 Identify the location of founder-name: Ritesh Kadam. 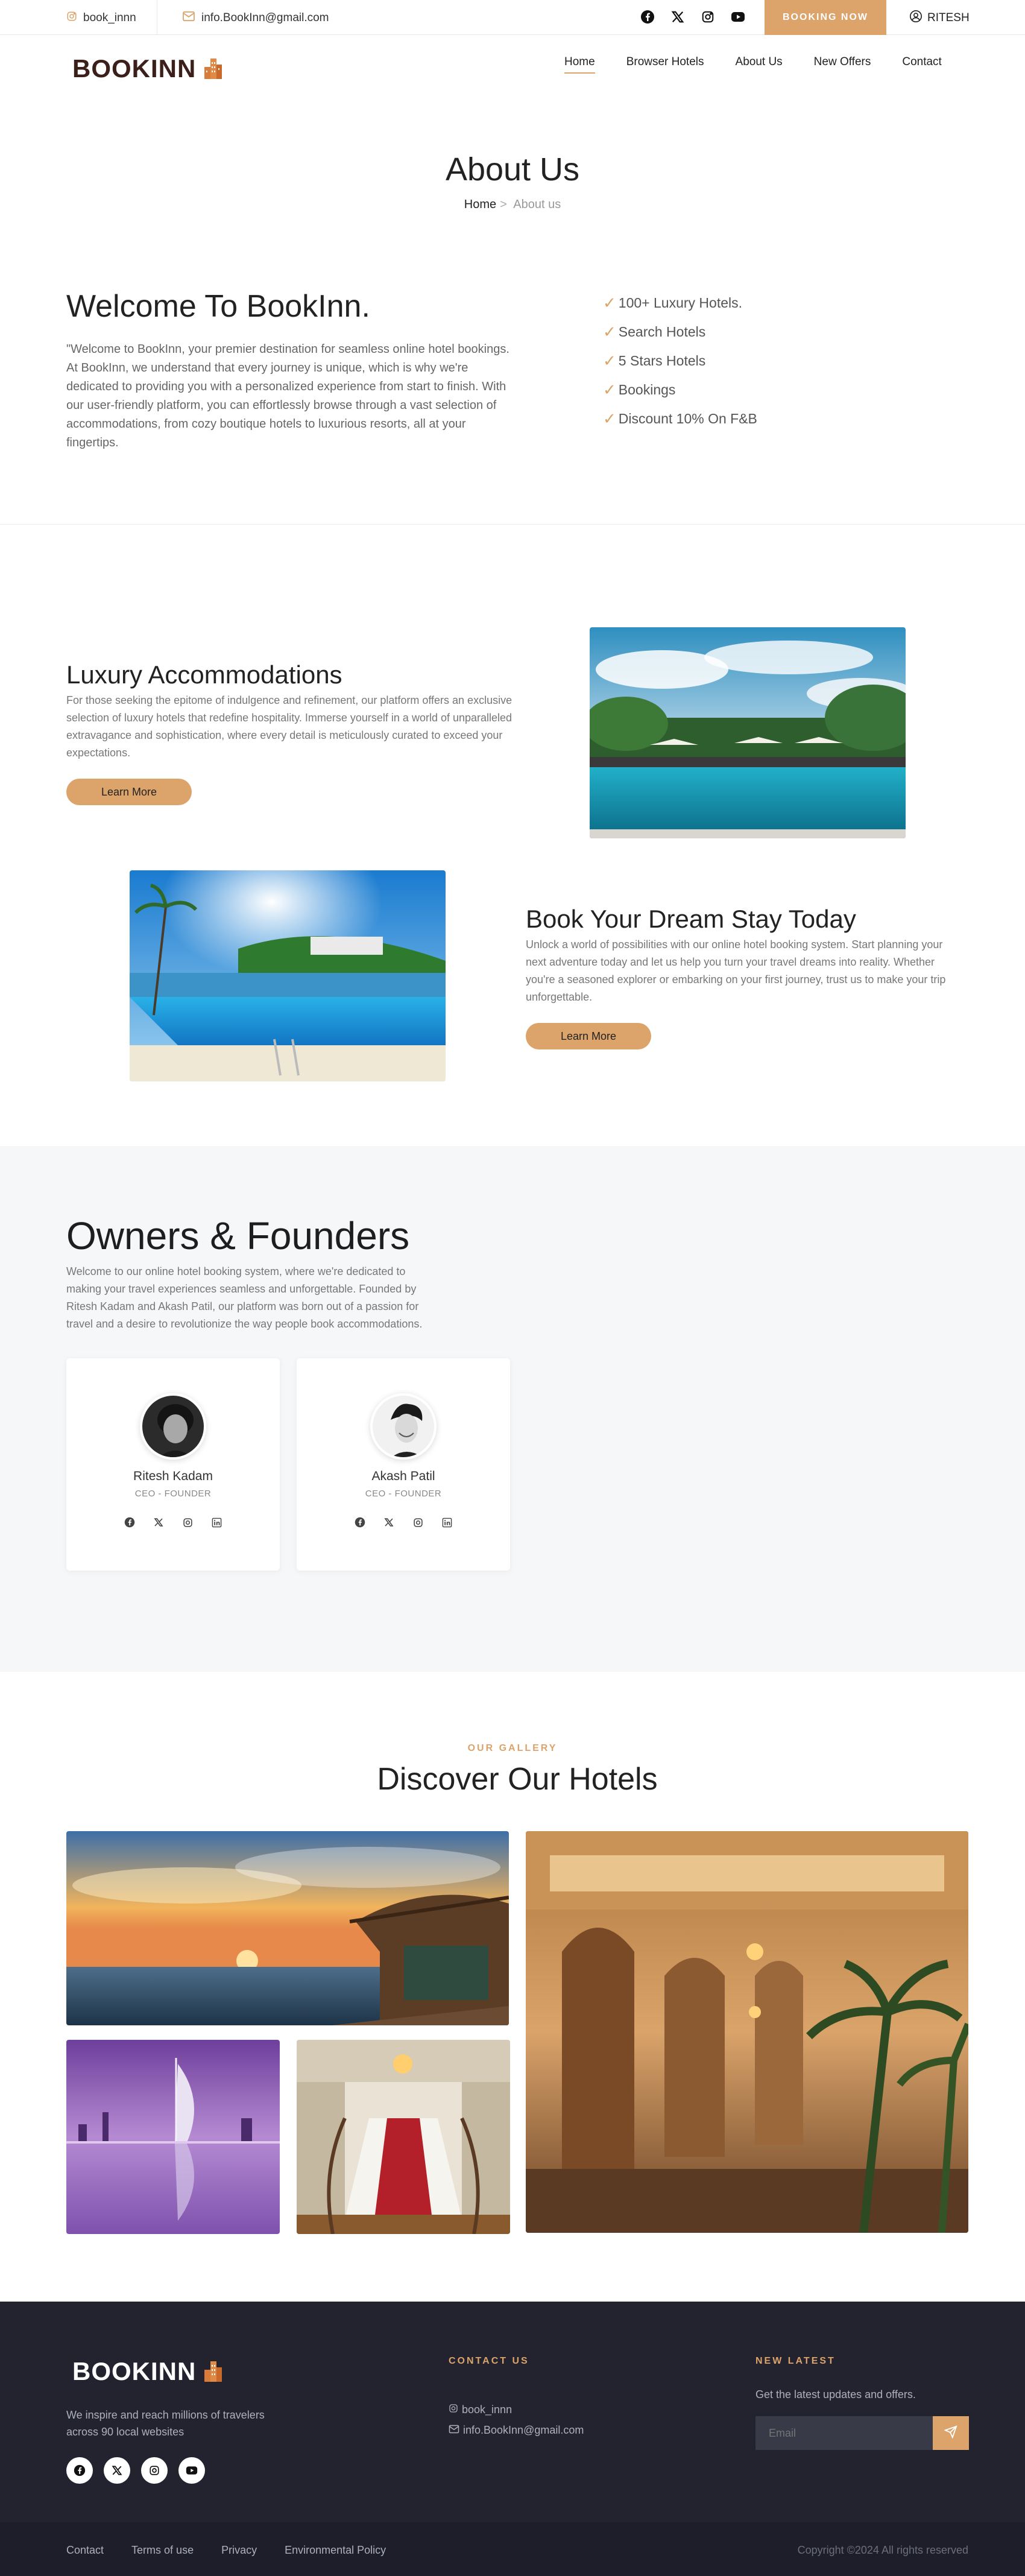
(173, 1476).